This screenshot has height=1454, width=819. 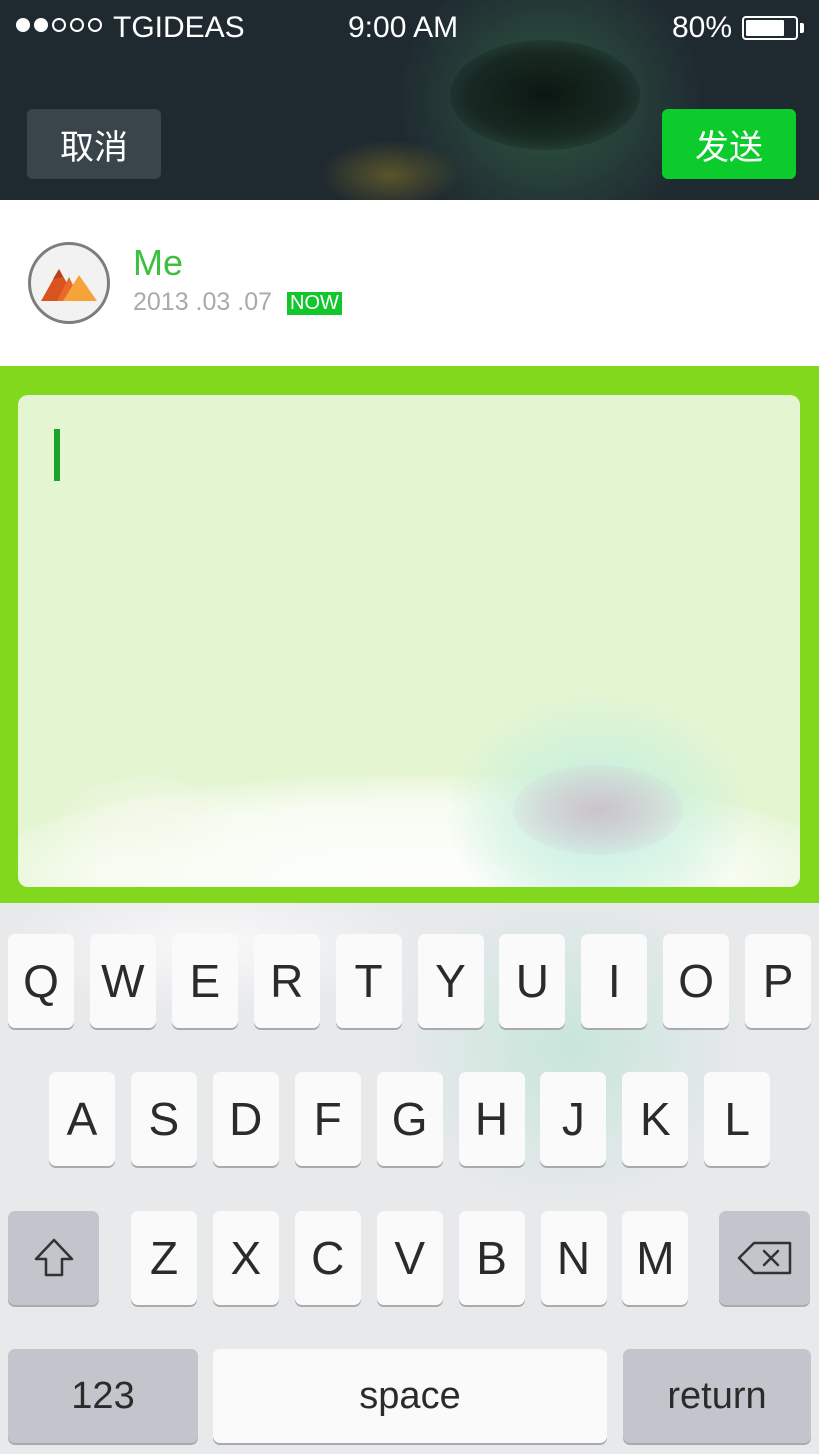 What do you see at coordinates (148, 820) in the screenshot?
I see `compose-background-soft` at bounding box center [148, 820].